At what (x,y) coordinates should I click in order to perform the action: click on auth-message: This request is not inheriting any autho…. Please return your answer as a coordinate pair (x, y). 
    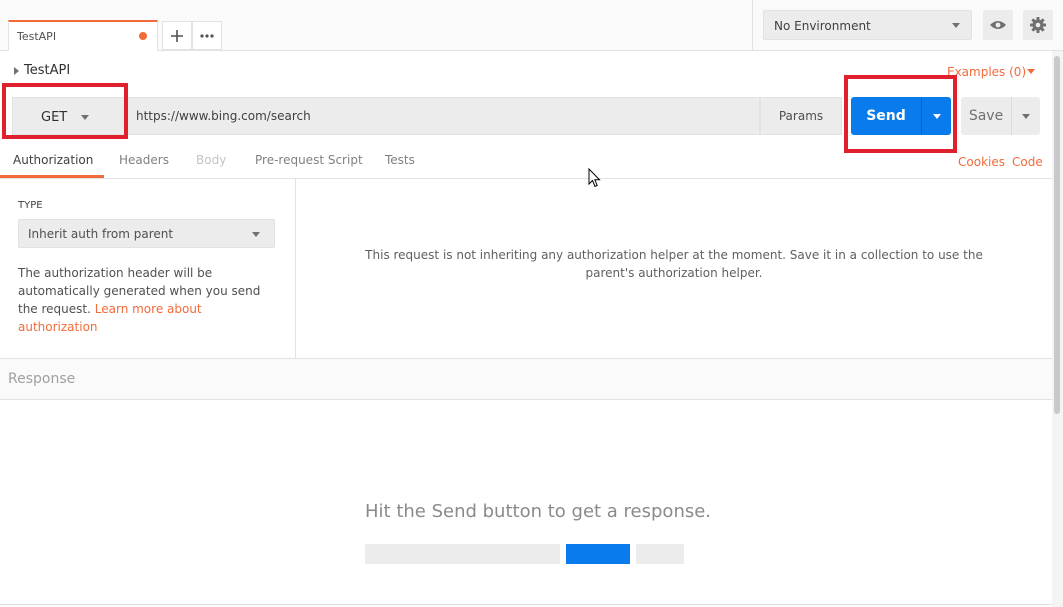
    Looking at the image, I should click on (674, 264).